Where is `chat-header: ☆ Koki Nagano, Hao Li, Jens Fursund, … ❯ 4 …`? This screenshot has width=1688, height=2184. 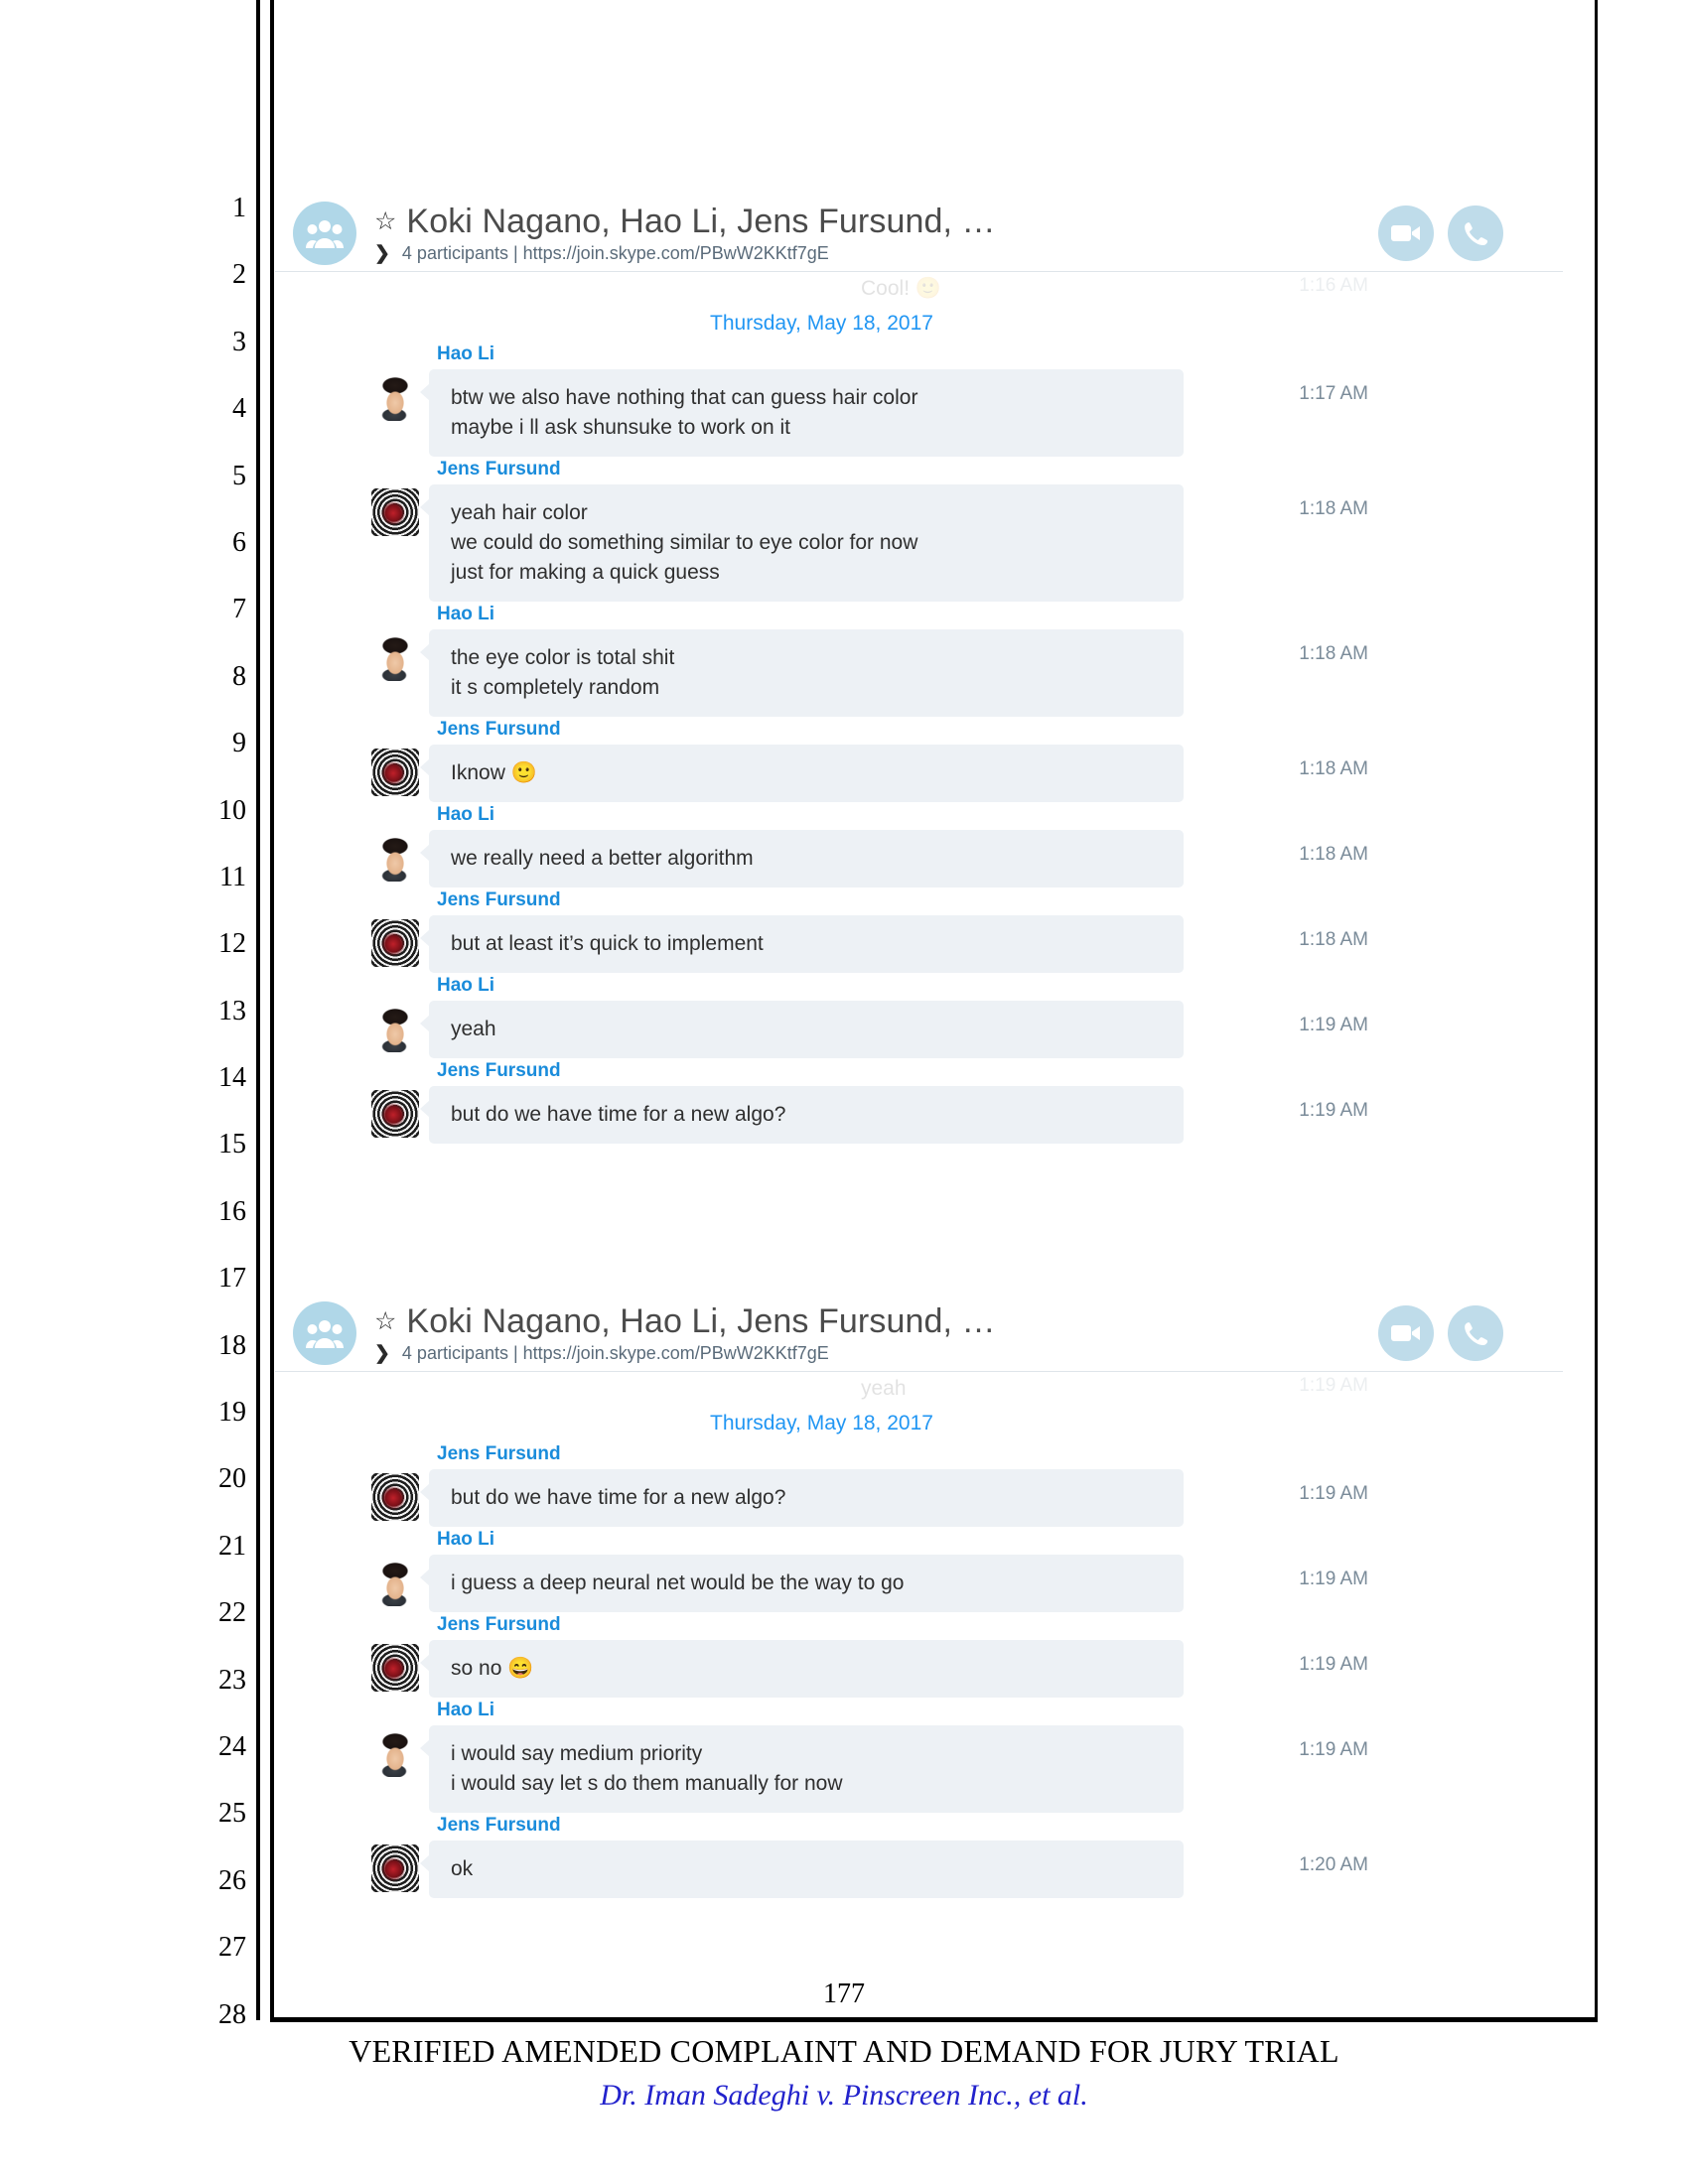
chat-header: ☆ Koki Nagano, Hao Li, Jens Fursund, … ❯ 4 … is located at coordinates (919, 1331).